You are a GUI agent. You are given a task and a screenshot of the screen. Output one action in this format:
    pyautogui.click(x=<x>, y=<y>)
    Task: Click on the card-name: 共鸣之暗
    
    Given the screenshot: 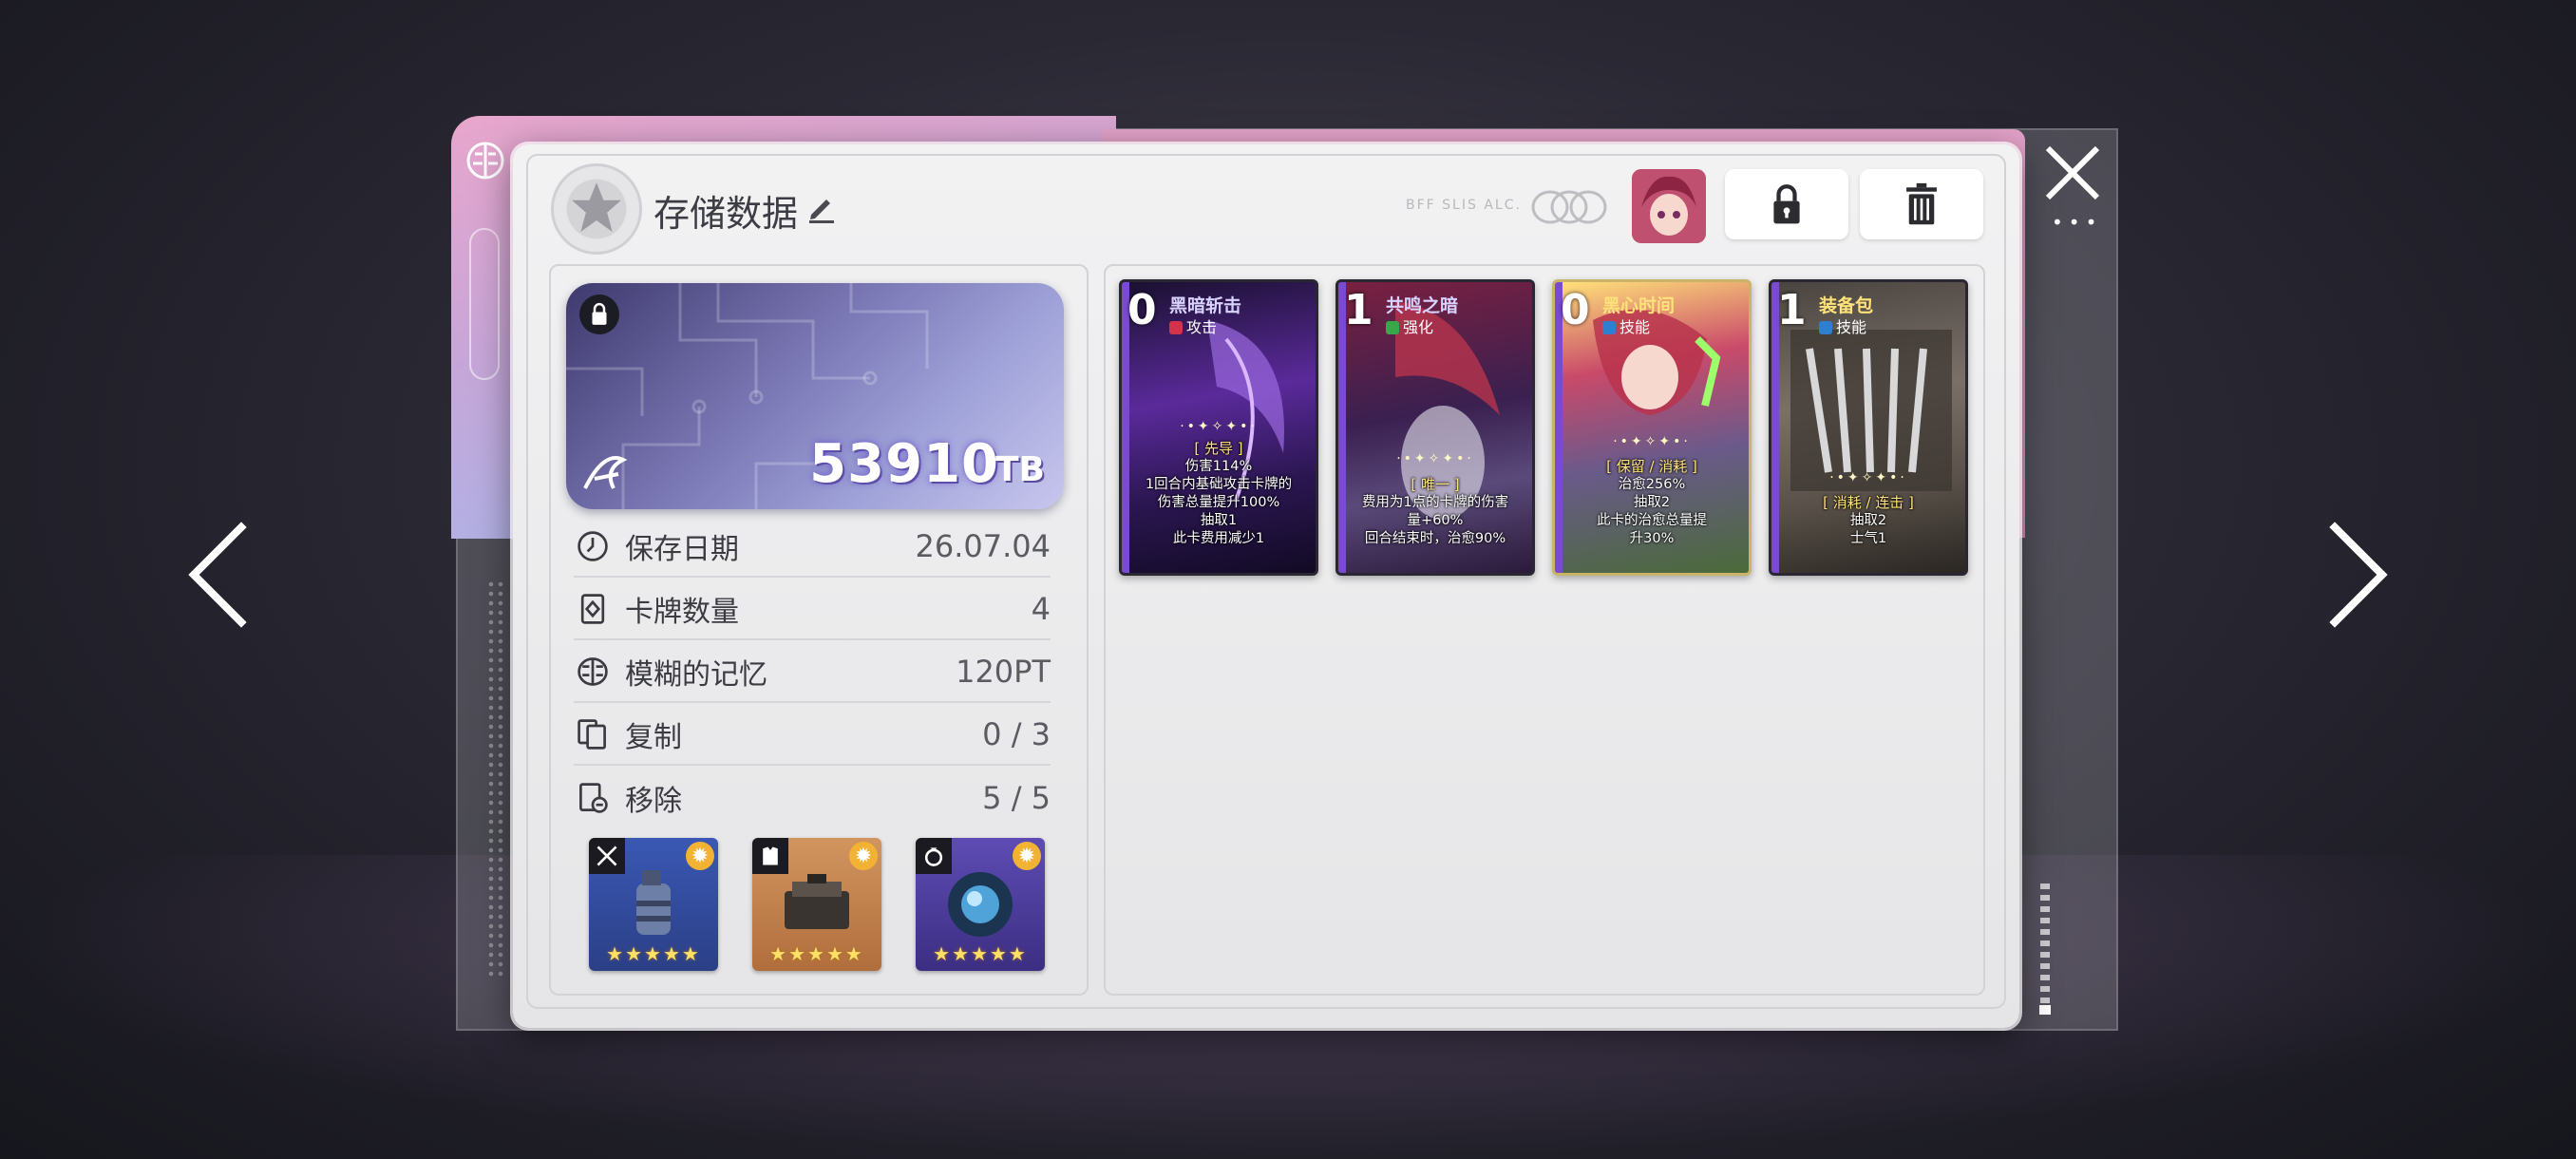 What is the action you would take?
    pyautogui.click(x=1422, y=305)
    